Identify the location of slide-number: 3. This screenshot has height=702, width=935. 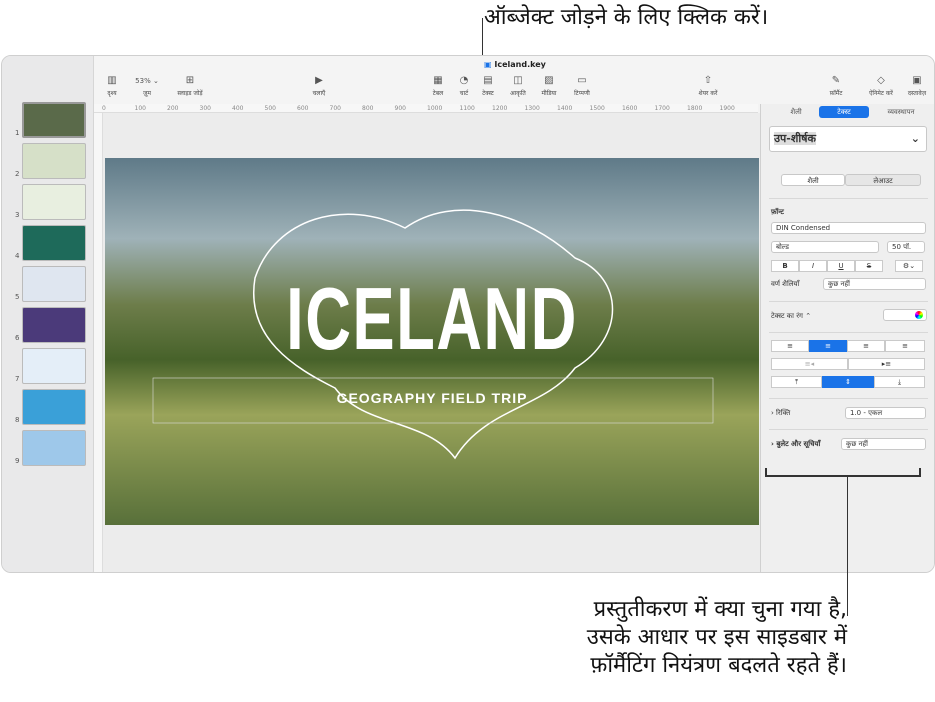
(17, 215).